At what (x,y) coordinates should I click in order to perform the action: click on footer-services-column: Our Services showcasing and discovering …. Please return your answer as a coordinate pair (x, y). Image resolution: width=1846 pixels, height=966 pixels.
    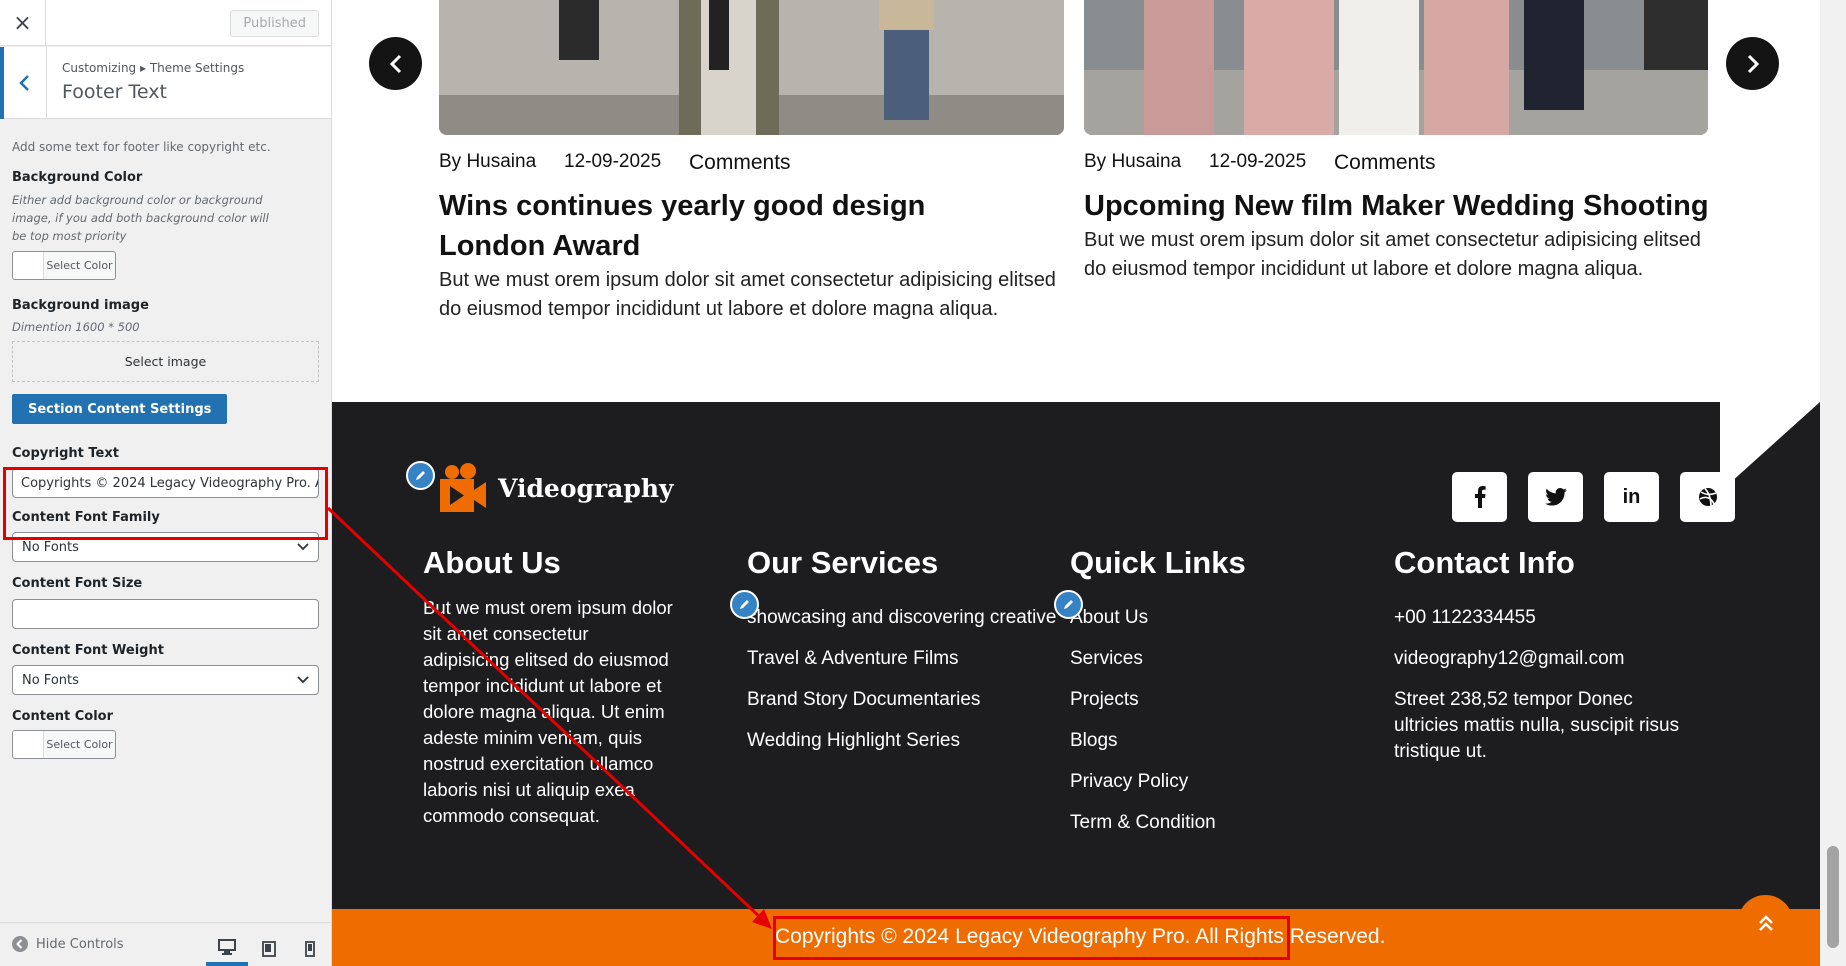
    Looking at the image, I should click on (901, 657).